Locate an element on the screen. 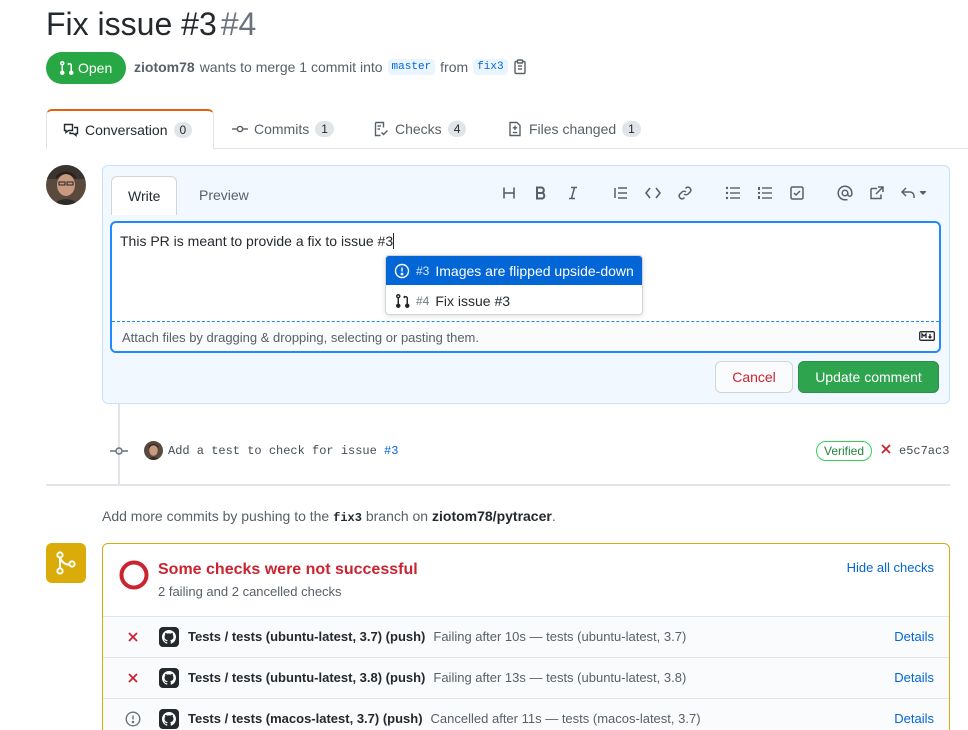 Image resolution: width=968 pixels, height=730 pixels. unordered-list-icon is located at coordinates (733, 193).